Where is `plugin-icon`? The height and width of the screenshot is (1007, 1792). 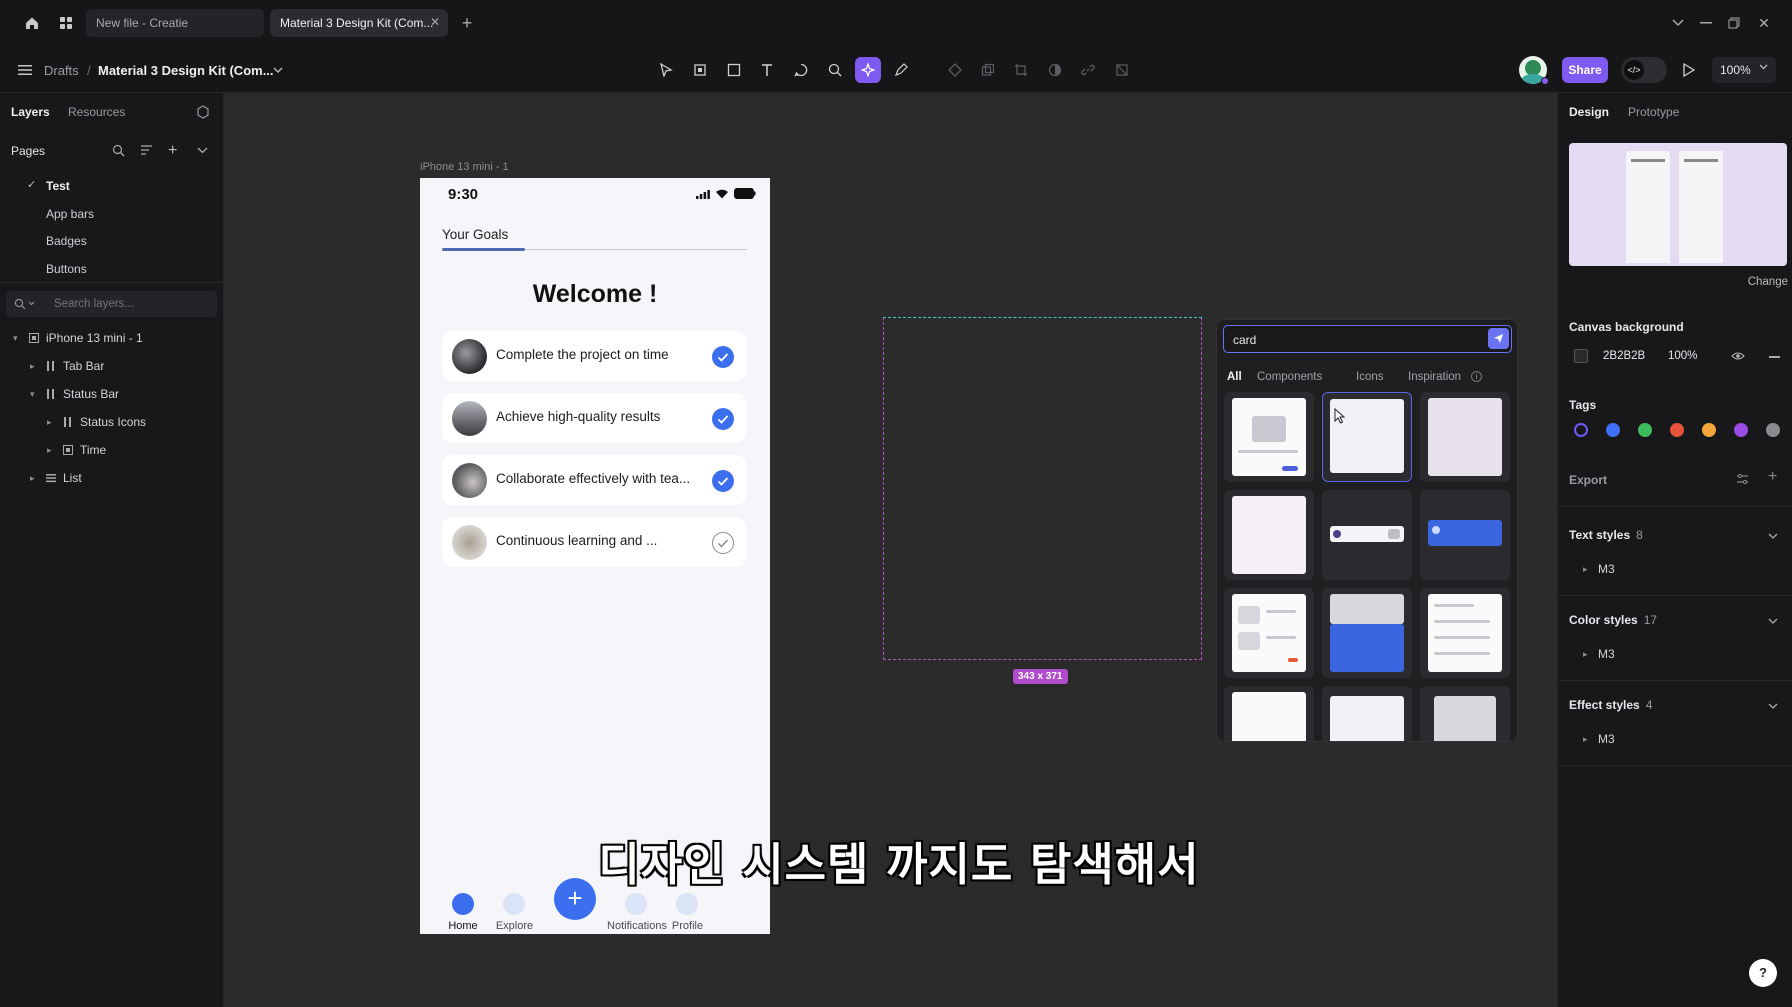
plugin-icon is located at coordinates (203, 112).